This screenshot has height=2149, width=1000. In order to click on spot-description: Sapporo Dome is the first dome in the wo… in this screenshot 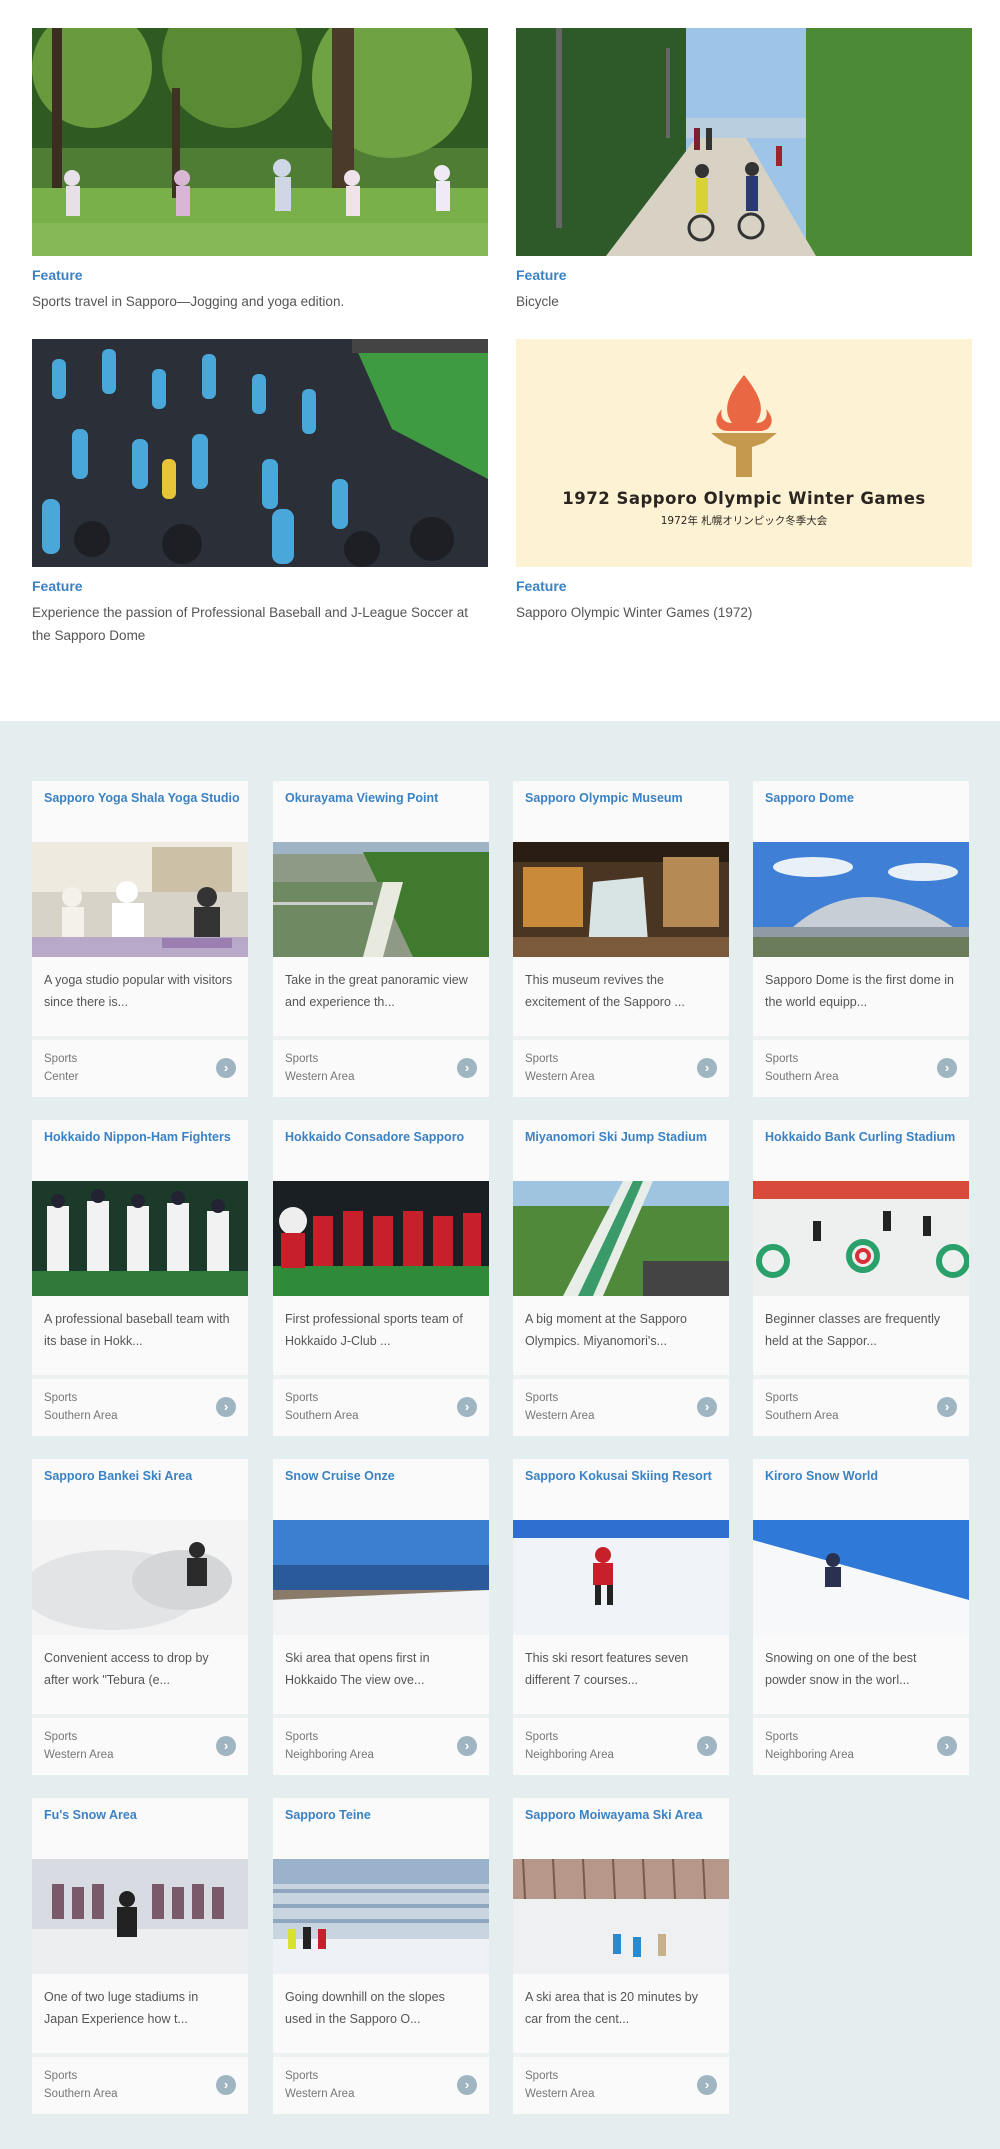, I will do `click(859, 991)`.